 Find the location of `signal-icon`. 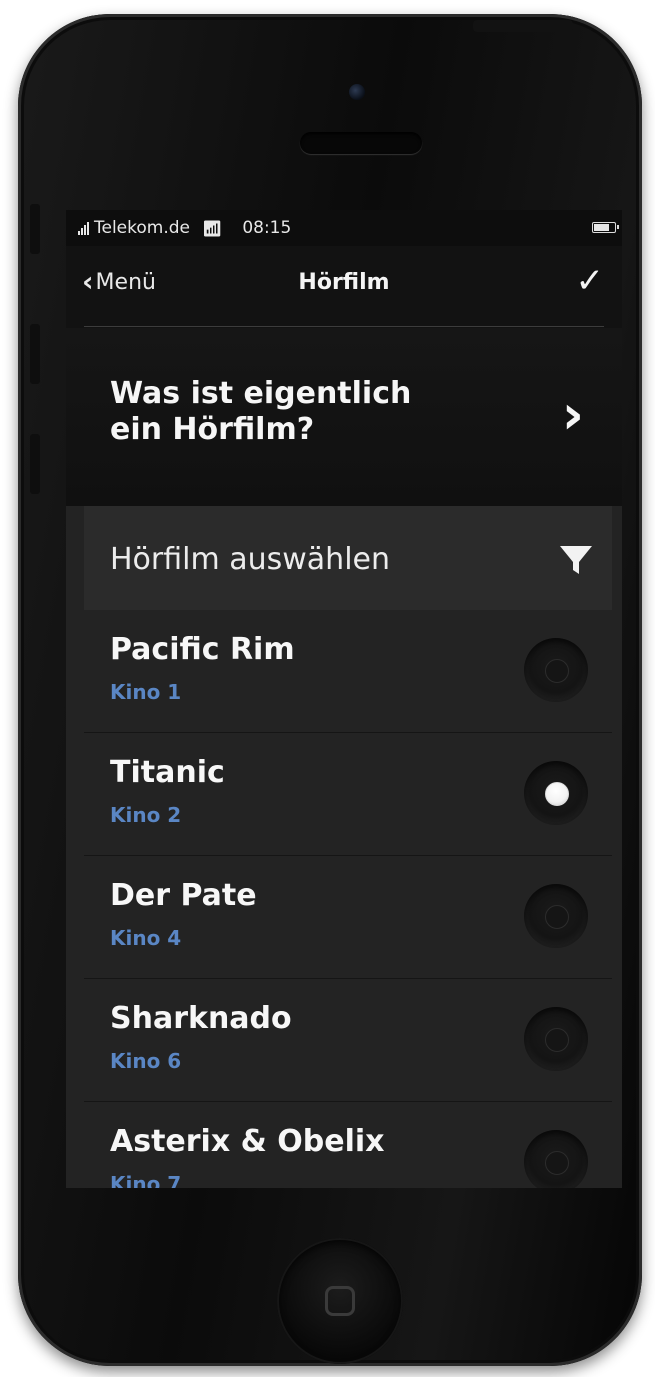

signal-icon is located at coordinates (83, 228).